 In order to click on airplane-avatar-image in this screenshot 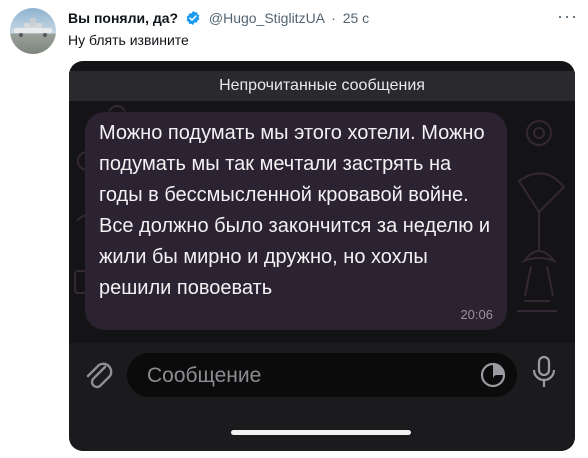, I will do `click(33, 27)`.